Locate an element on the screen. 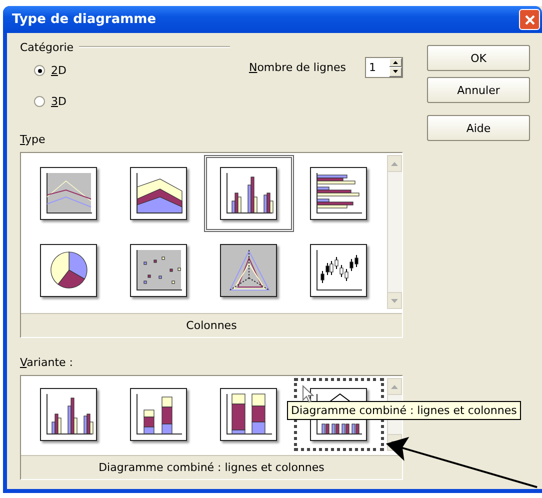  scatter-chart-icon is located at coordinates (159, 271).